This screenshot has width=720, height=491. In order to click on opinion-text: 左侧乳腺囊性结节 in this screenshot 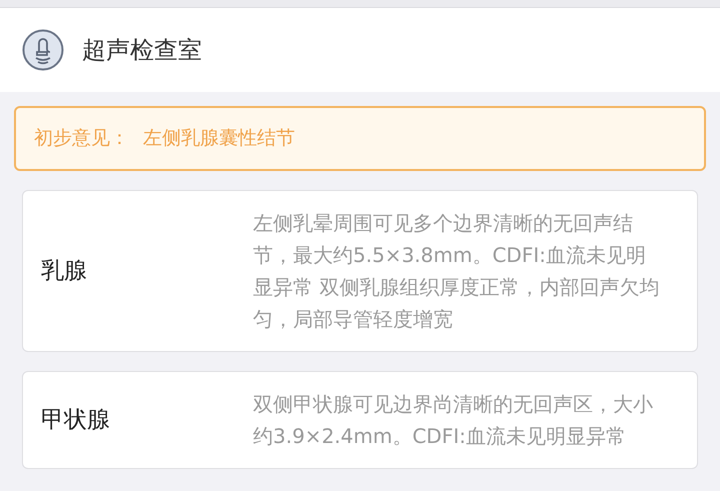, I will do `click(219, 139)`.